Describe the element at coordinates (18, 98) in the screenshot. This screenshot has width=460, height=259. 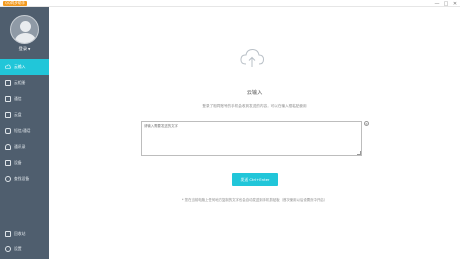
I see `sidebar-item-label: 通信` at that location.